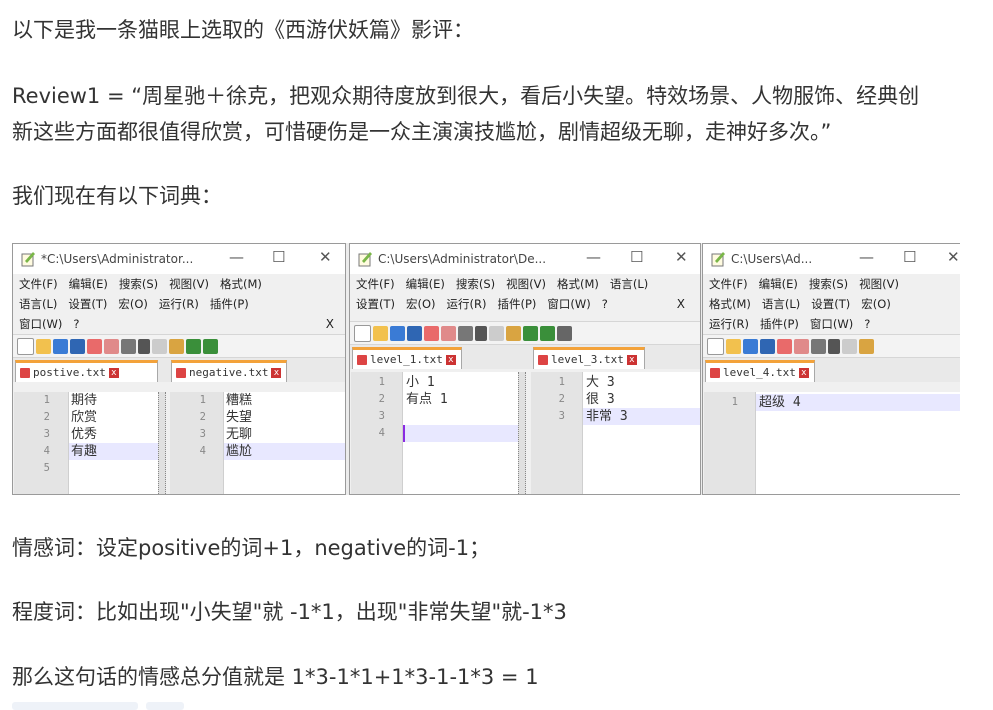 The width and height of the screenshot is (993, 710). Describe the element at coordinates (434, 433) in the screenshot. I see `editor-level-1: 1小 1 2 有点 1 3 4` at that location.